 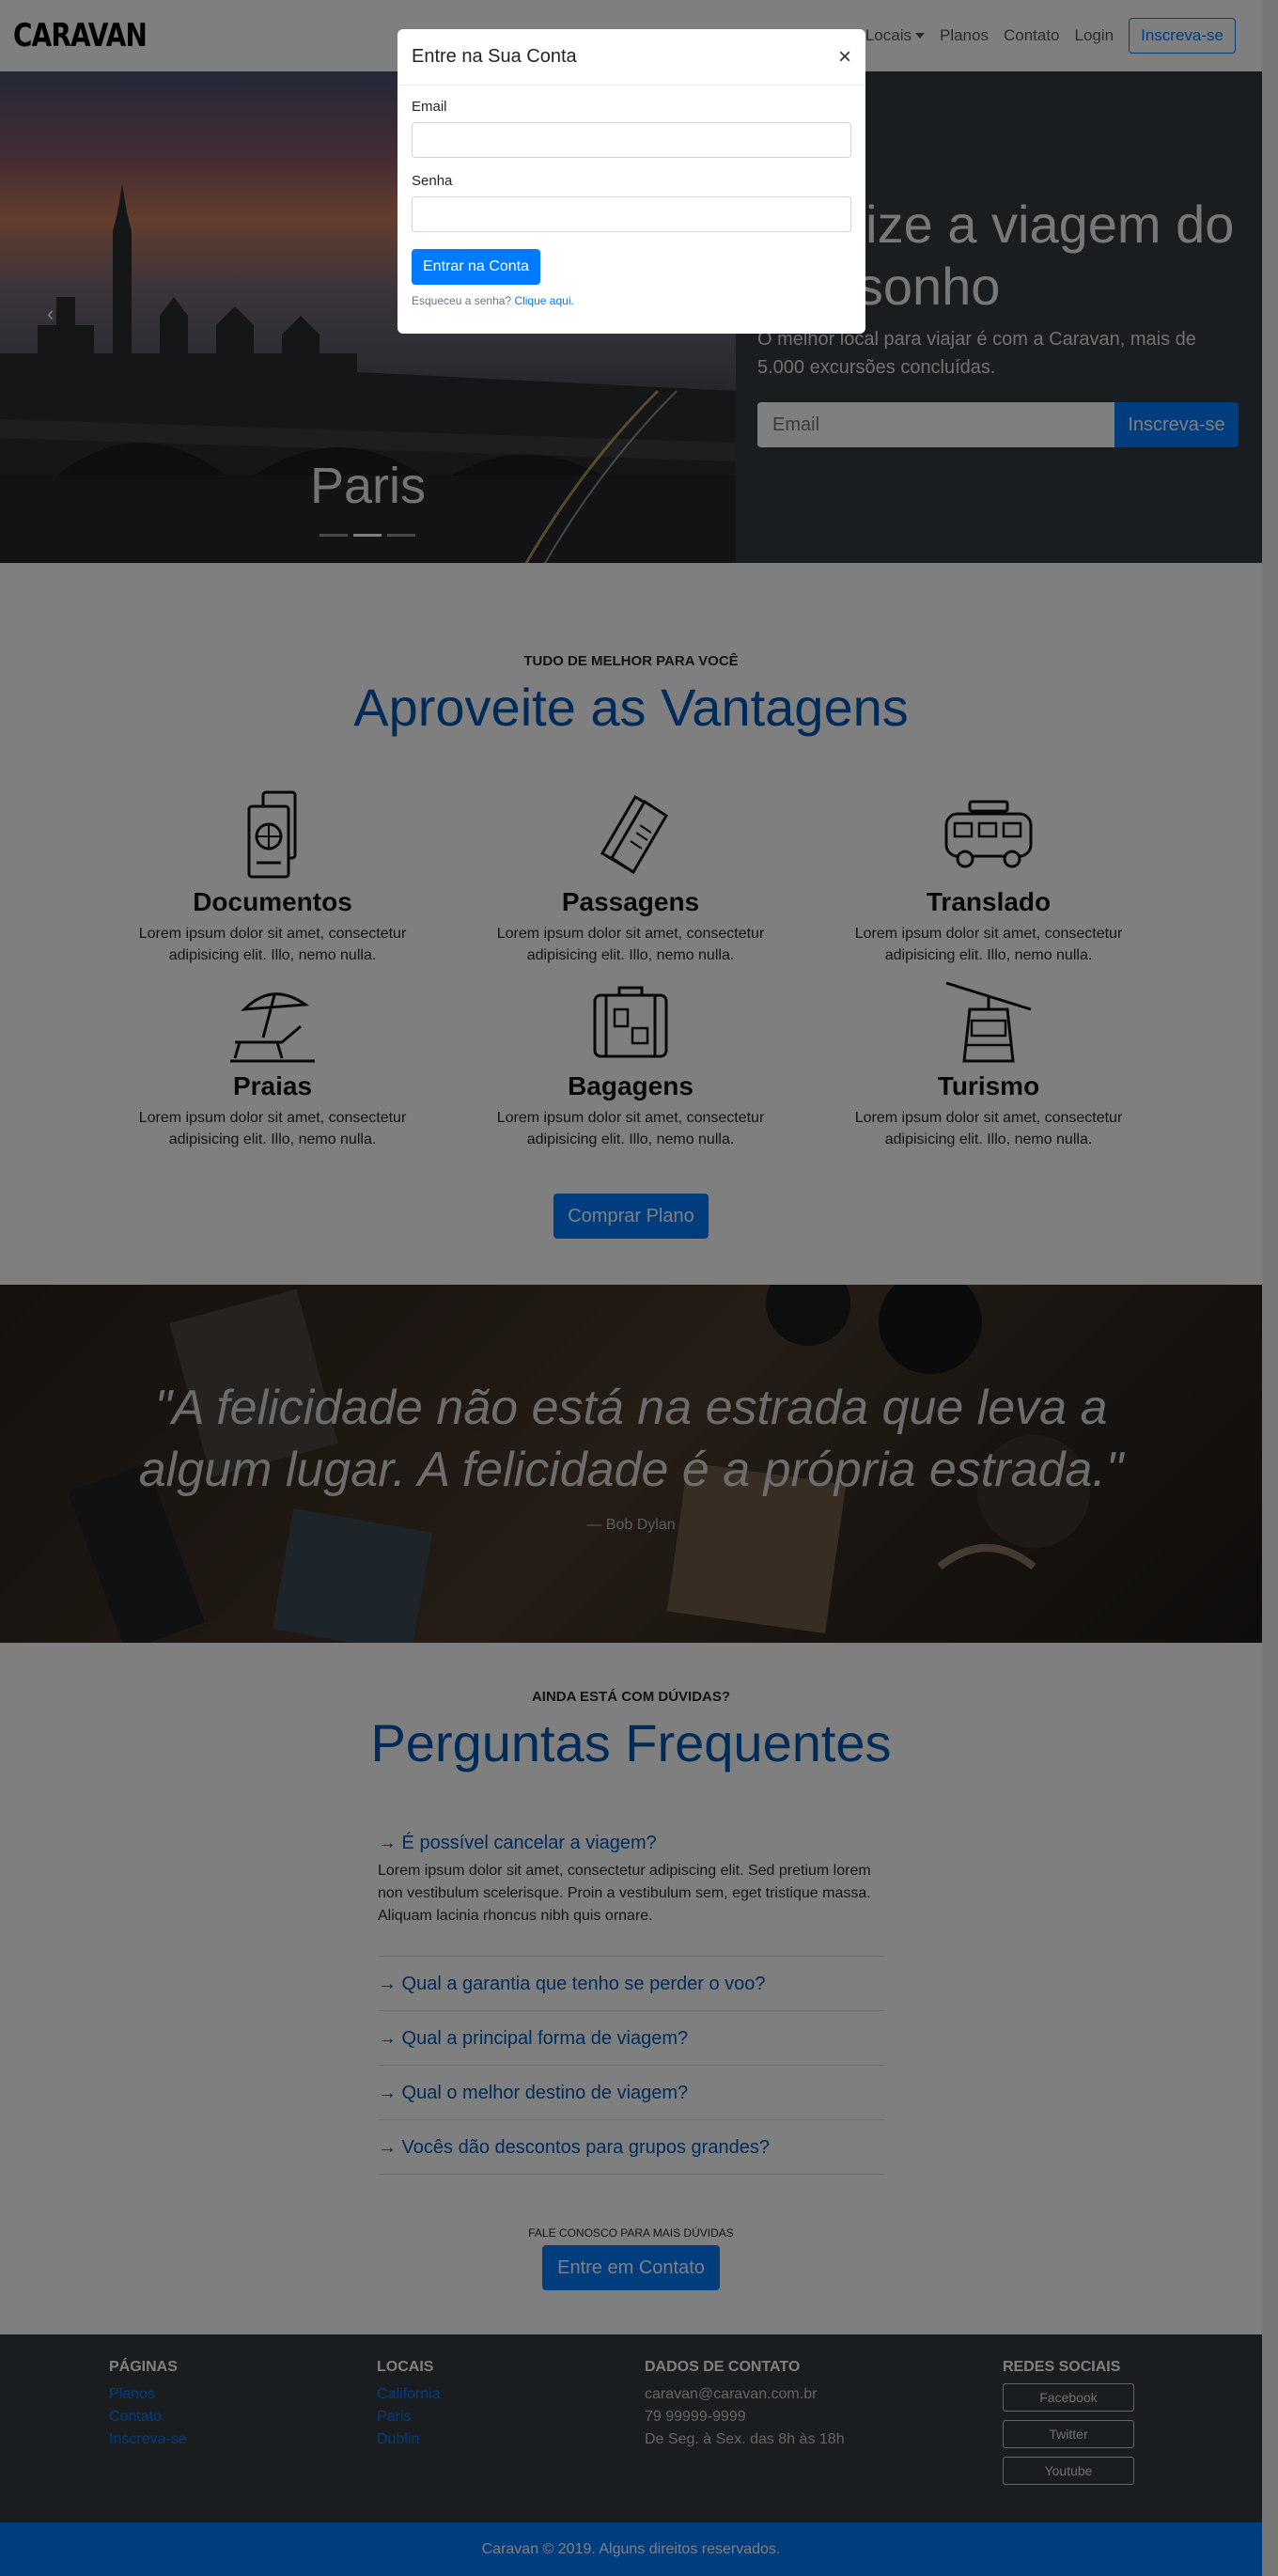 What do you see at coordinates (543, 300) in the screenshot?
I see `forgot-password-link: Clique aqui.` at bounding box center [543, 300].